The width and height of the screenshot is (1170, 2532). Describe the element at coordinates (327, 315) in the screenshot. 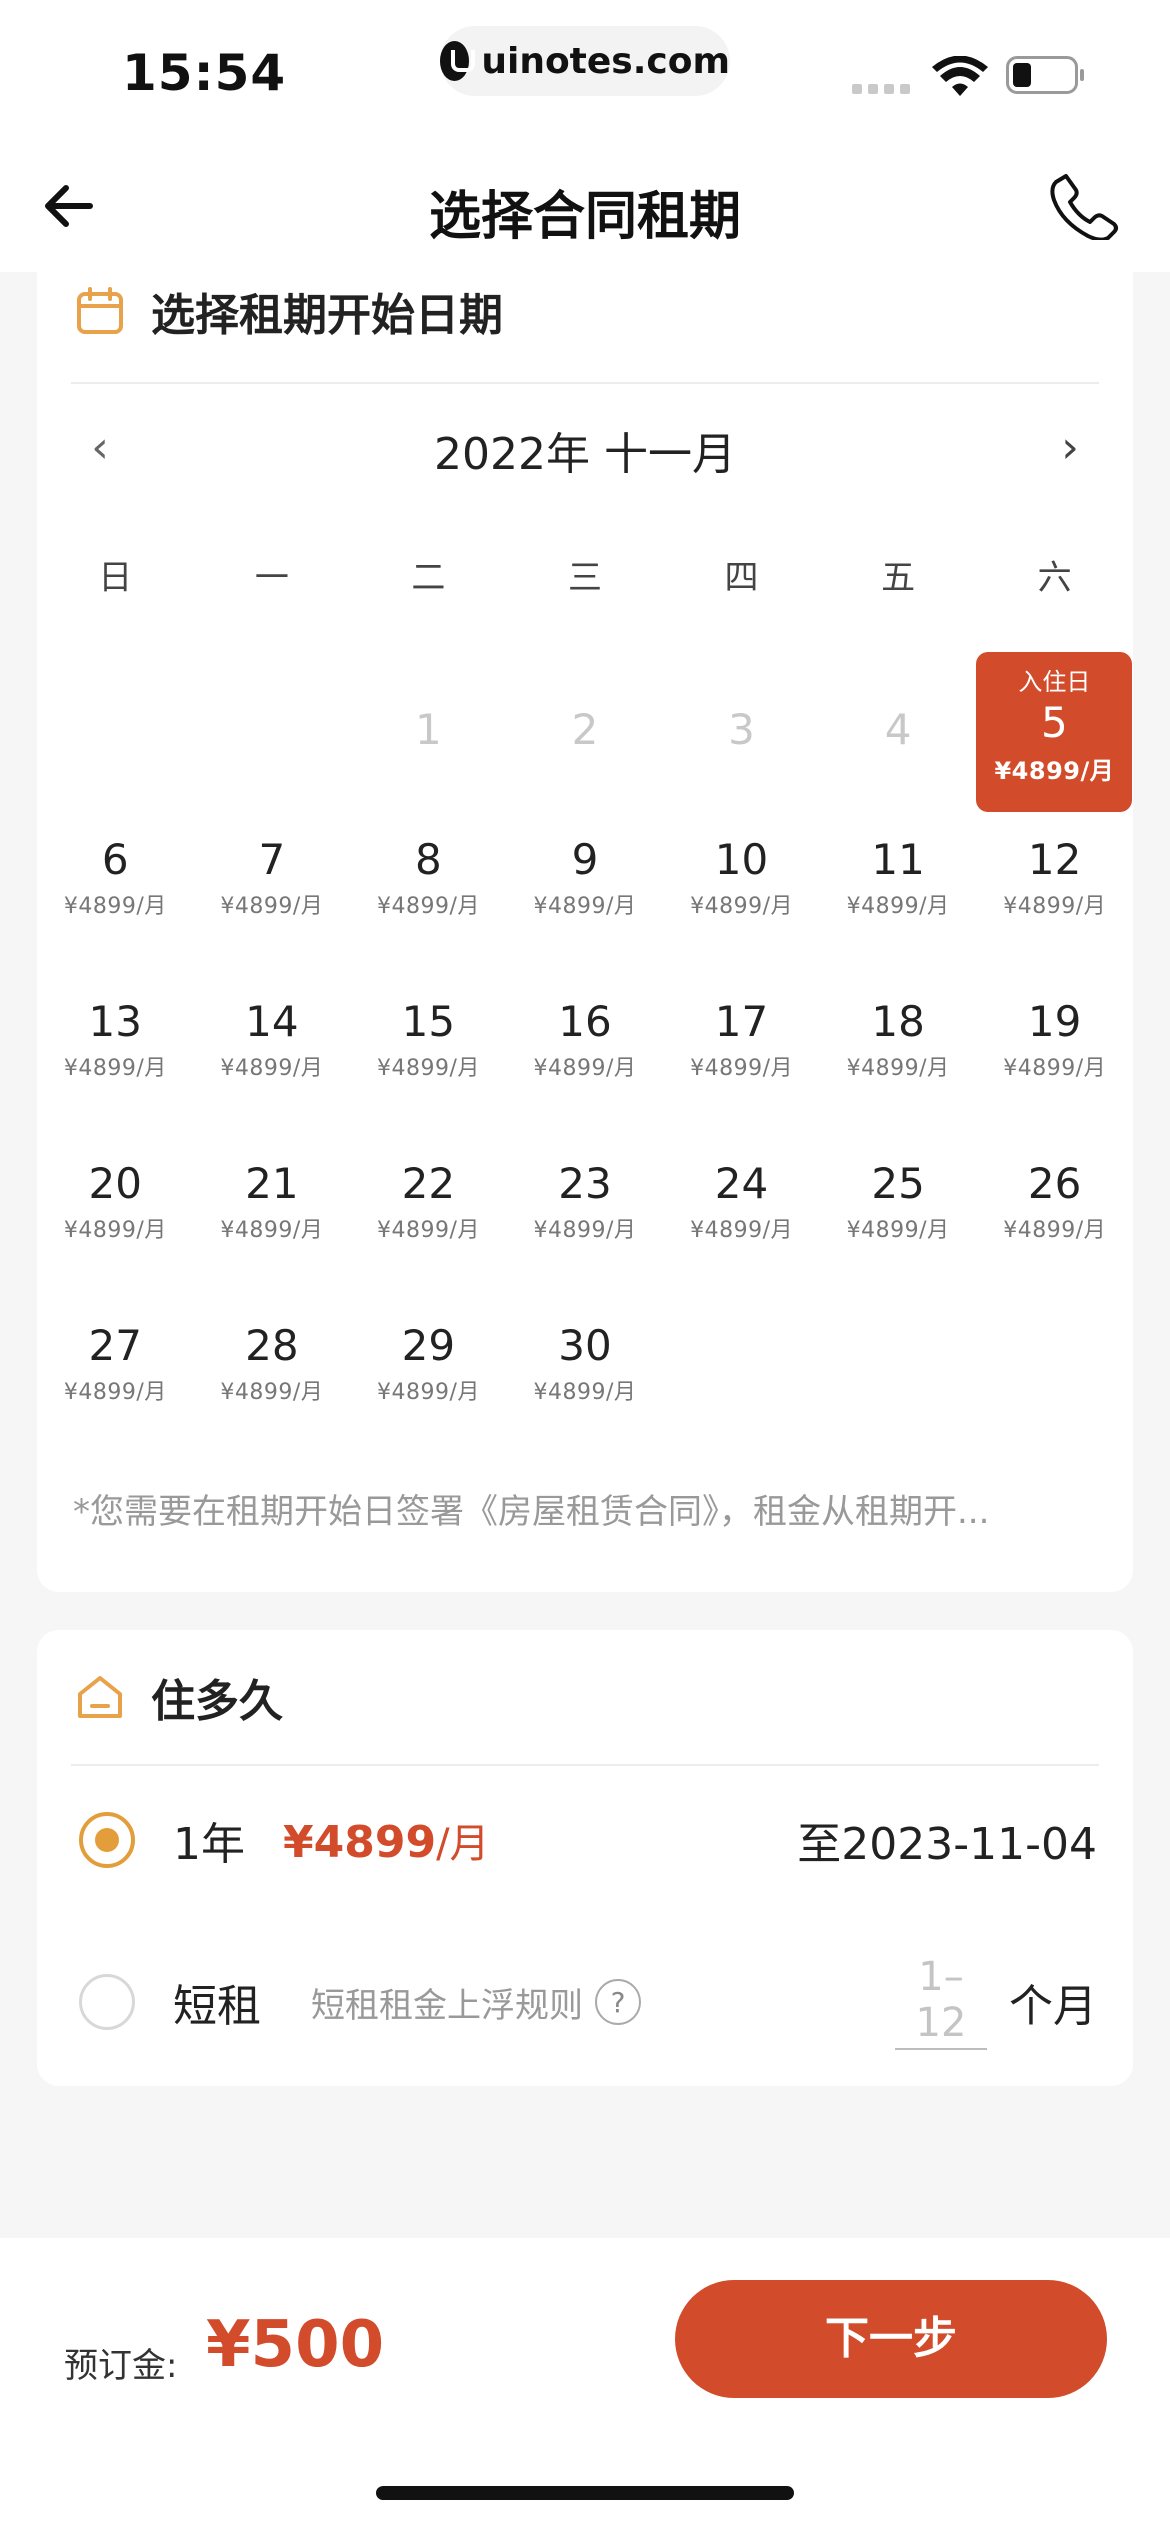

I see `calendar-section-title: 选择租期开始日期` at that location.